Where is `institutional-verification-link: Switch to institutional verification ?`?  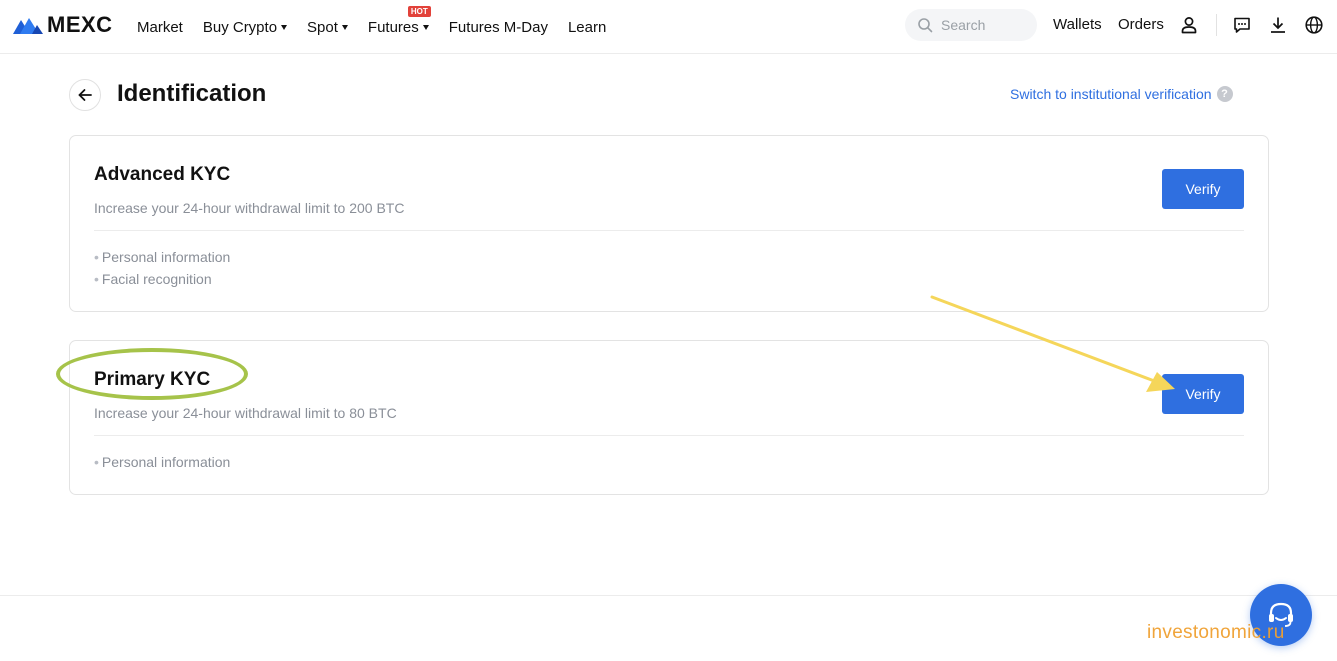 institutional-verification-link: Switch to institutional verification ? is located at coordinates (1121, 94).